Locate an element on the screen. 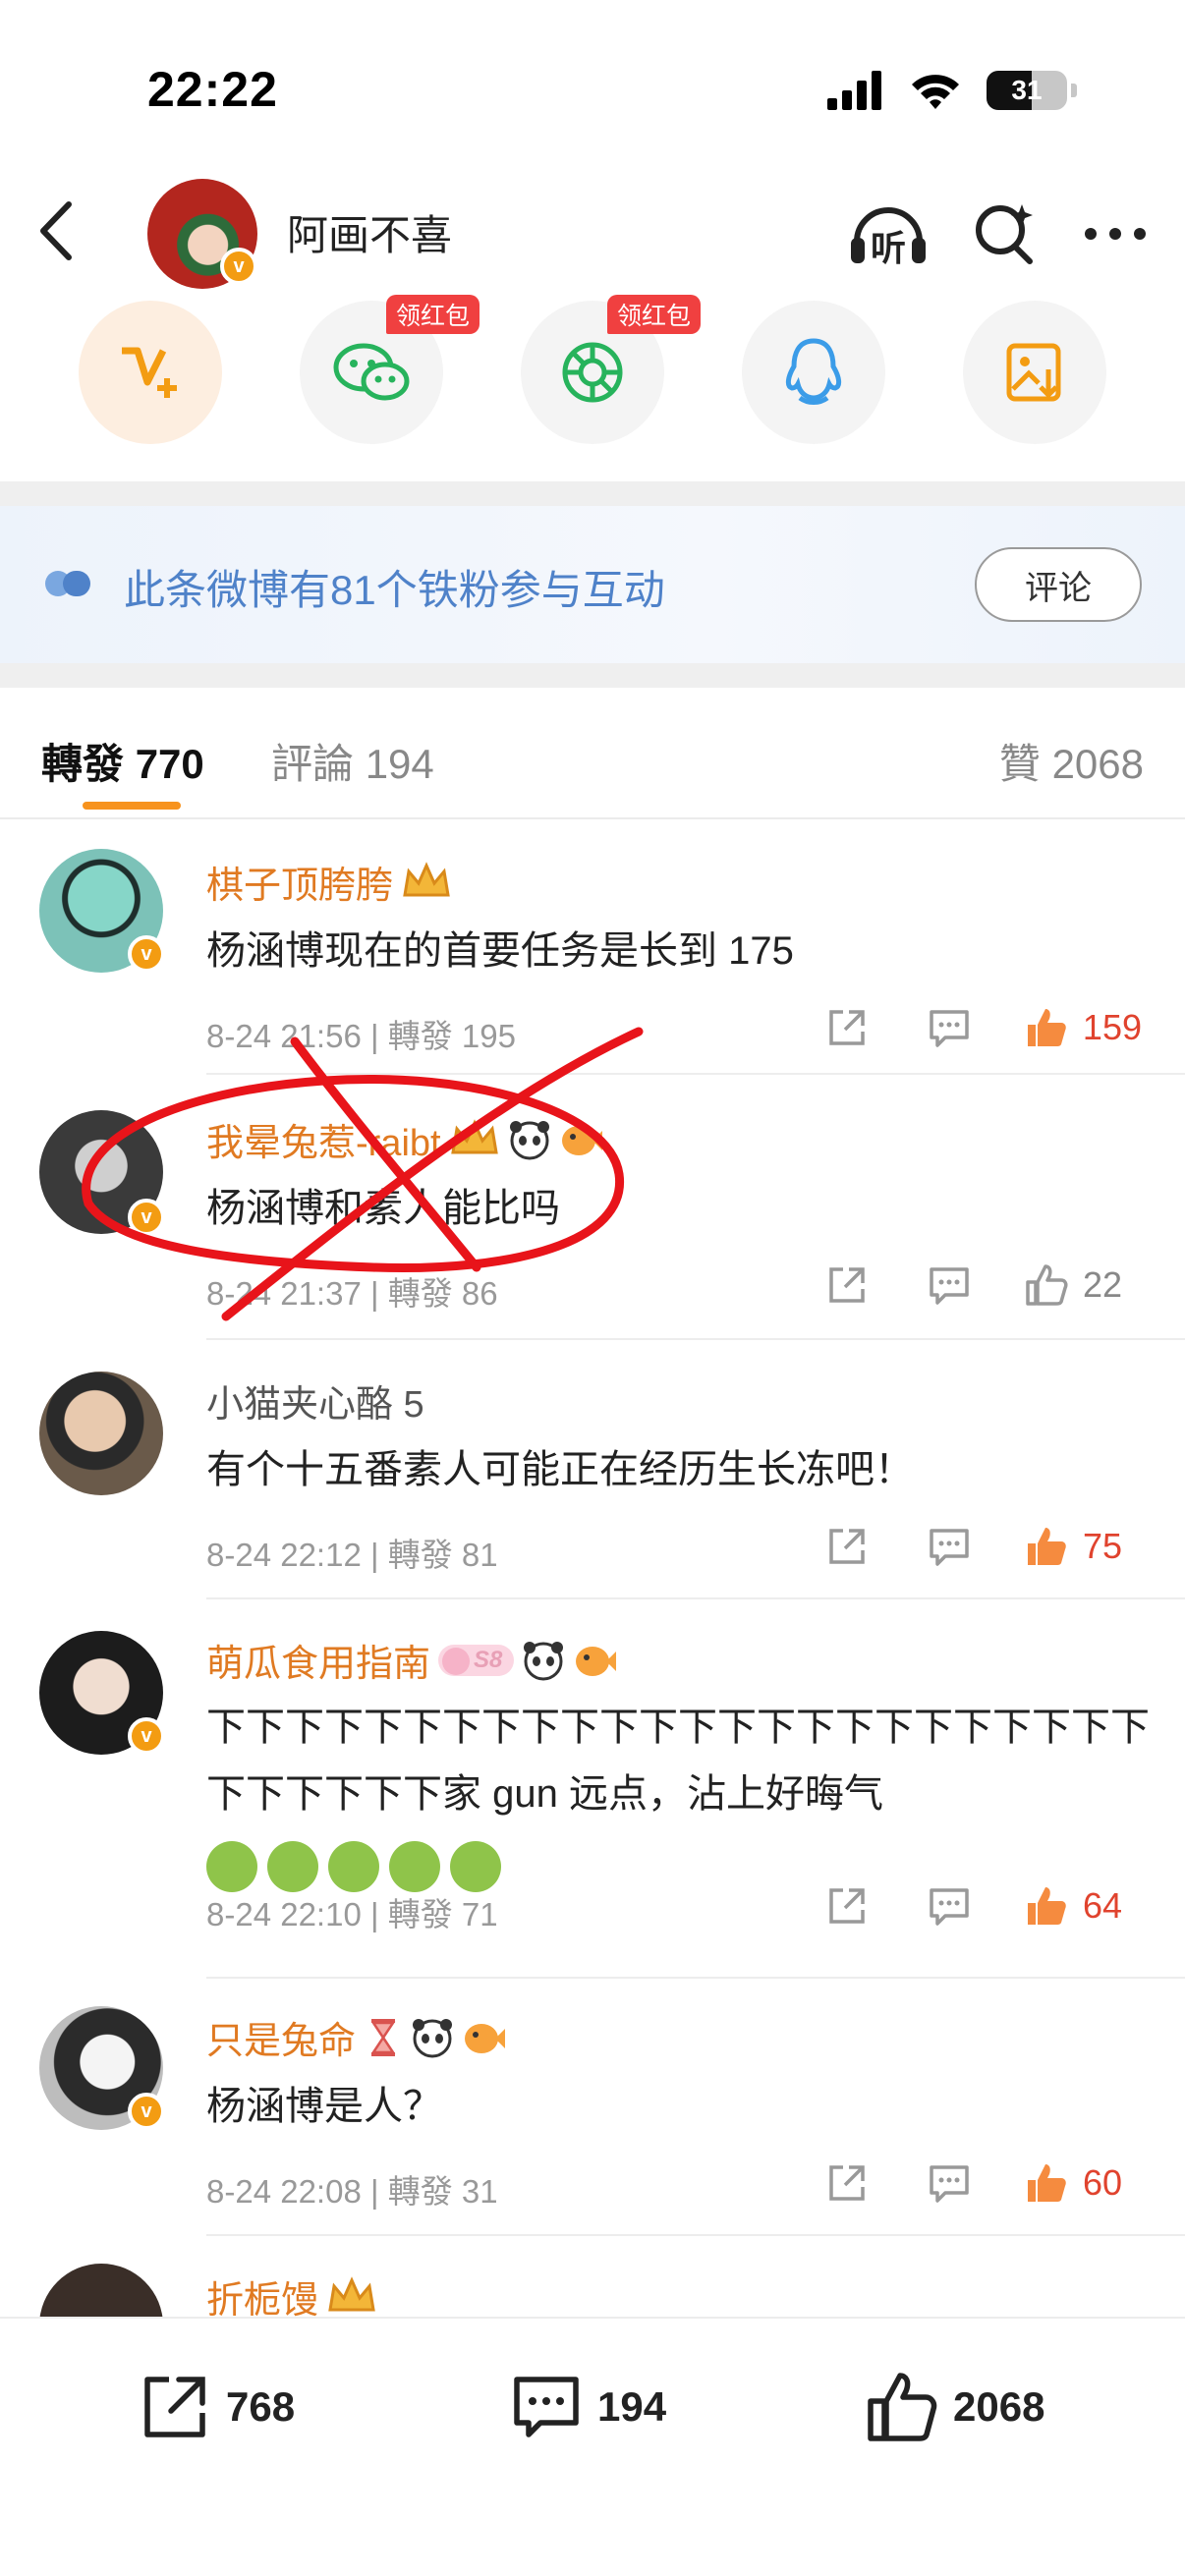 This screenshot has width=1185, height=2576. like-button: 75 is located at coordinates (1083, 1546).